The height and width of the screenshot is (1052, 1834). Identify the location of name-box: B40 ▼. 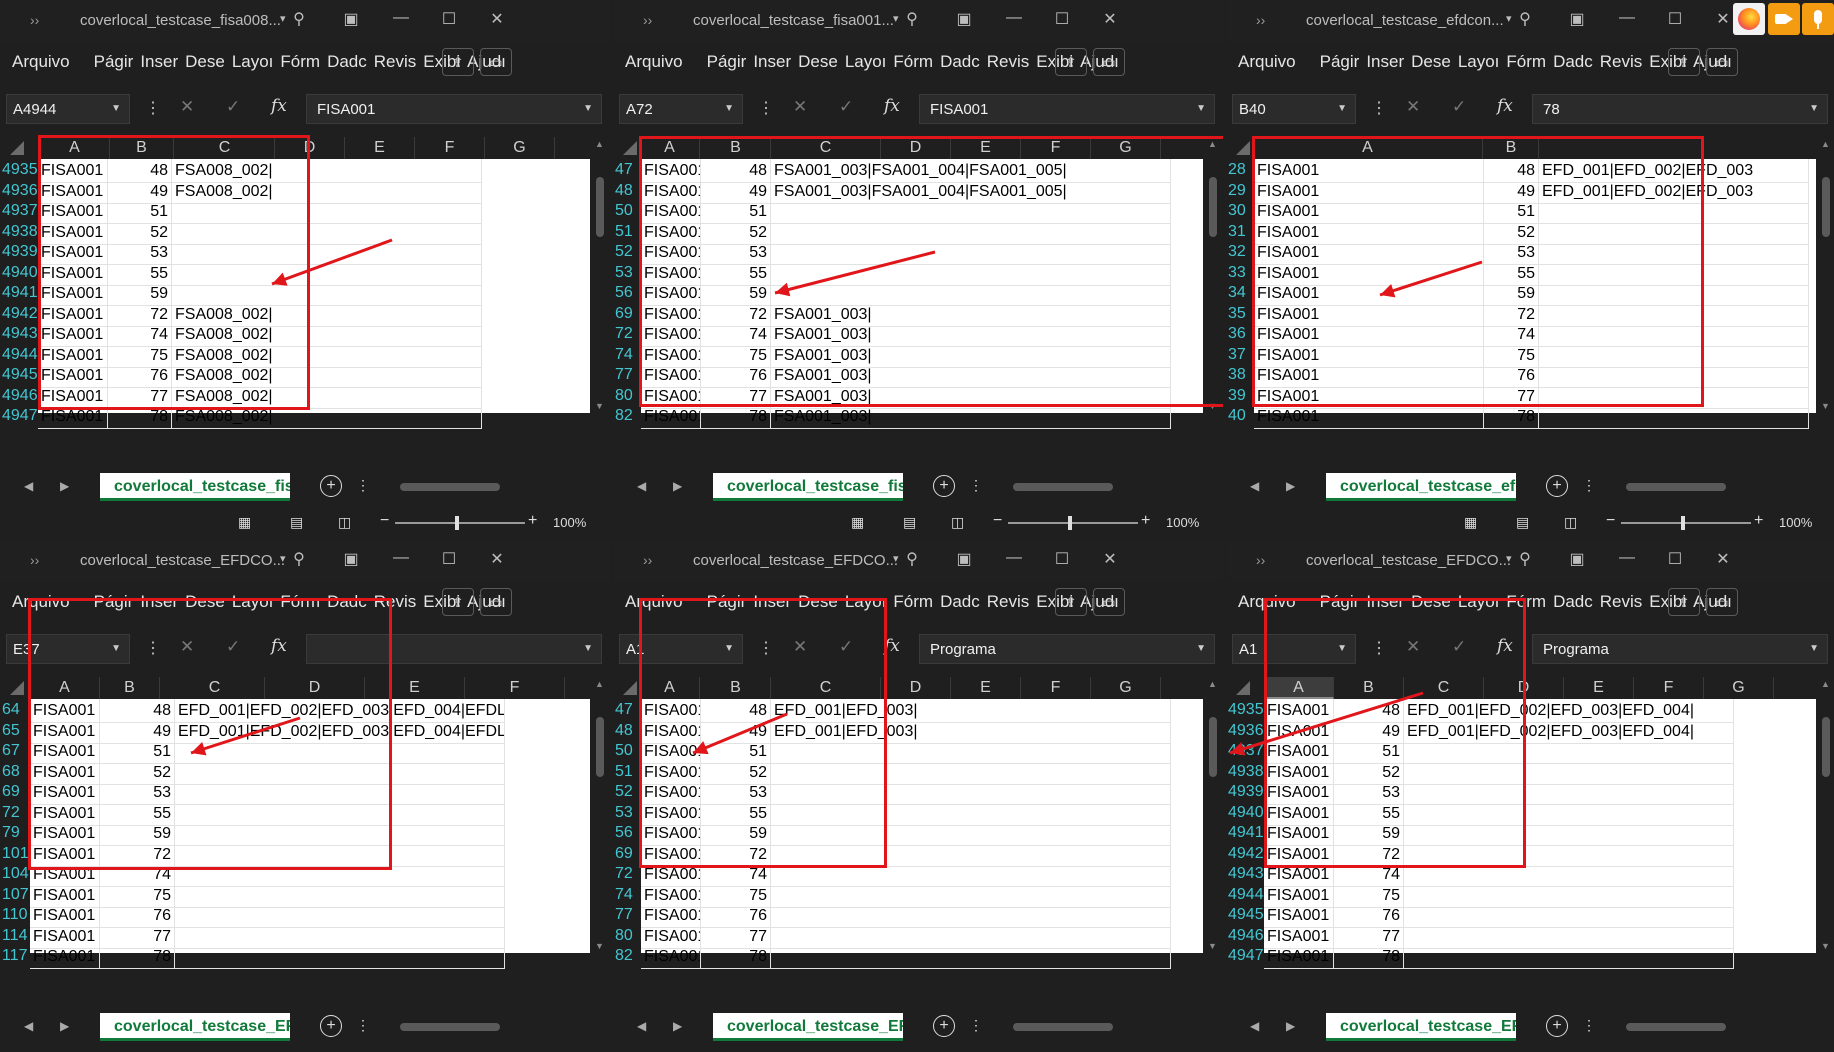
(1294, 109).